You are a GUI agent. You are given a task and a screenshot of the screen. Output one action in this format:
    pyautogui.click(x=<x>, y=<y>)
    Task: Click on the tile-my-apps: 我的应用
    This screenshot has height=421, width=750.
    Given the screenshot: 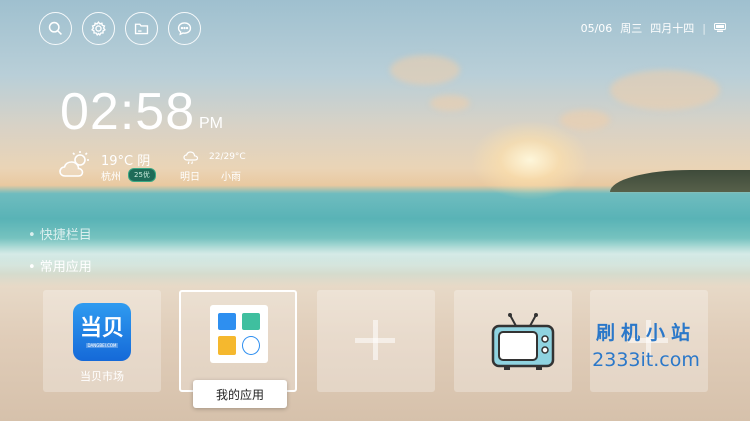 What is the action you would take?
    pyautogui.click(x=238, y=349)
    